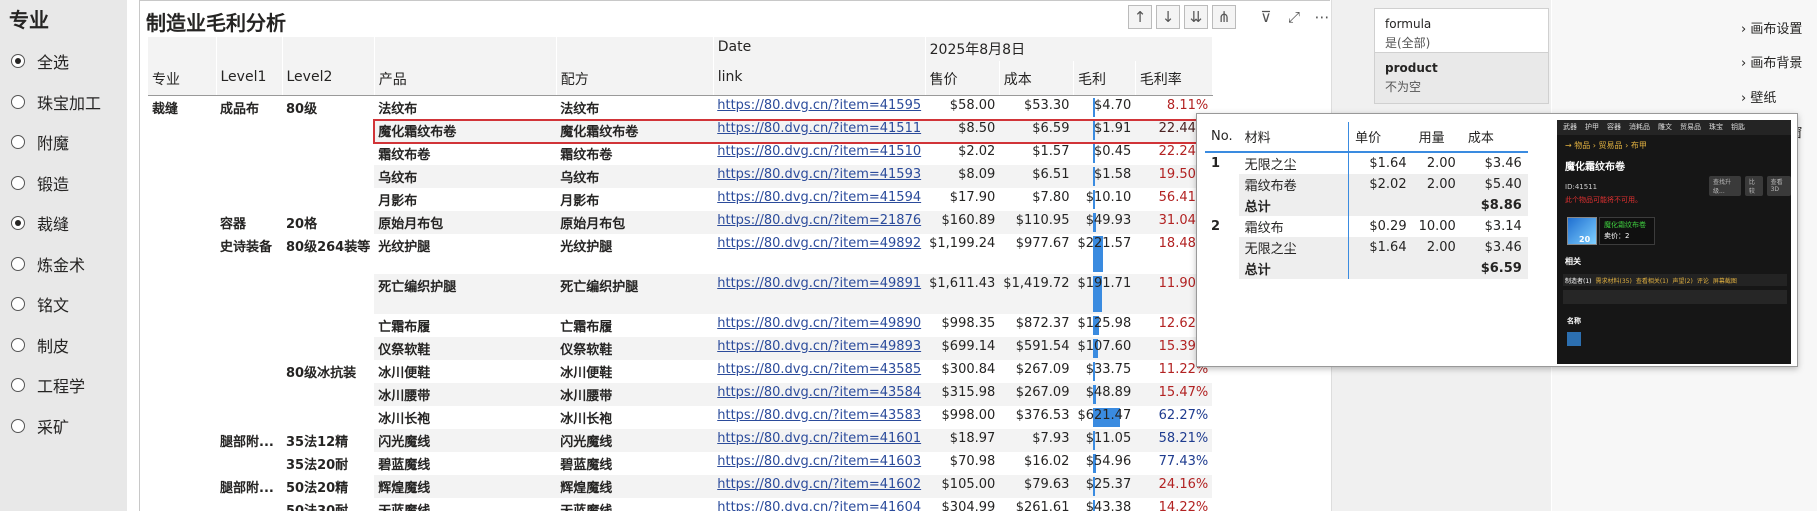  Describe the element at coordinates (819, 438) in the screenshot. I see `item-link: https://80.dvg.cn/?item=41601` at that location.